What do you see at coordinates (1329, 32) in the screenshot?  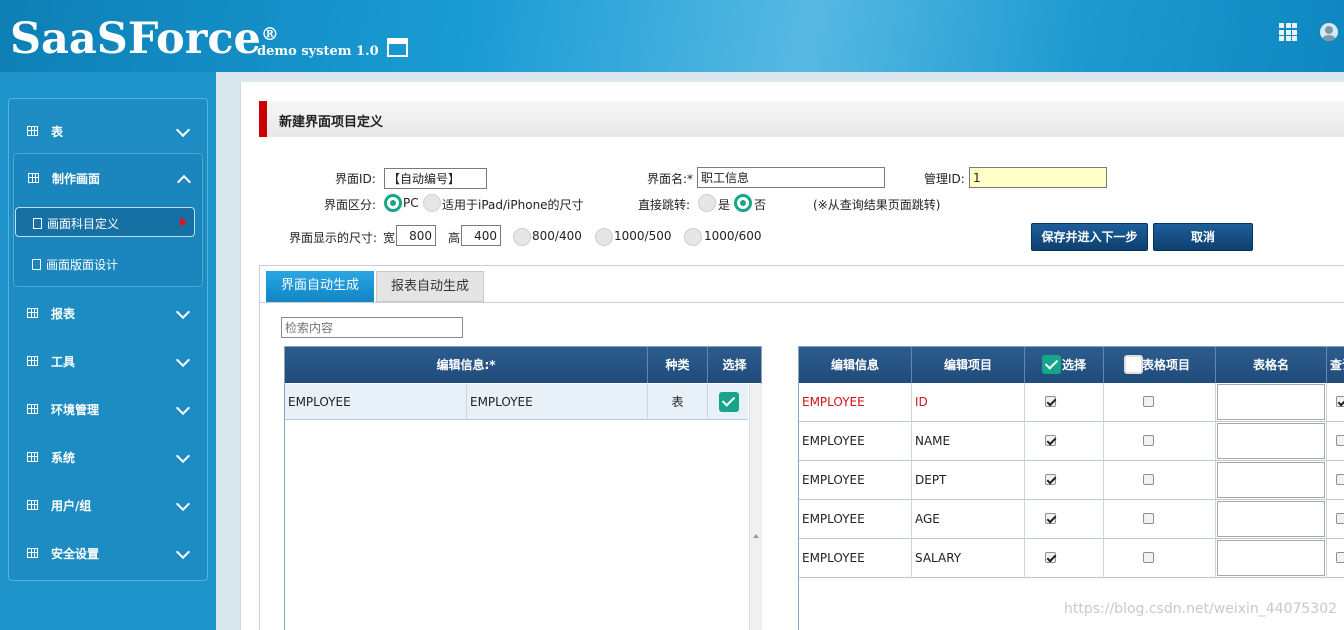 I see `user-avatar-icon` at bounding box center [1329, 32].